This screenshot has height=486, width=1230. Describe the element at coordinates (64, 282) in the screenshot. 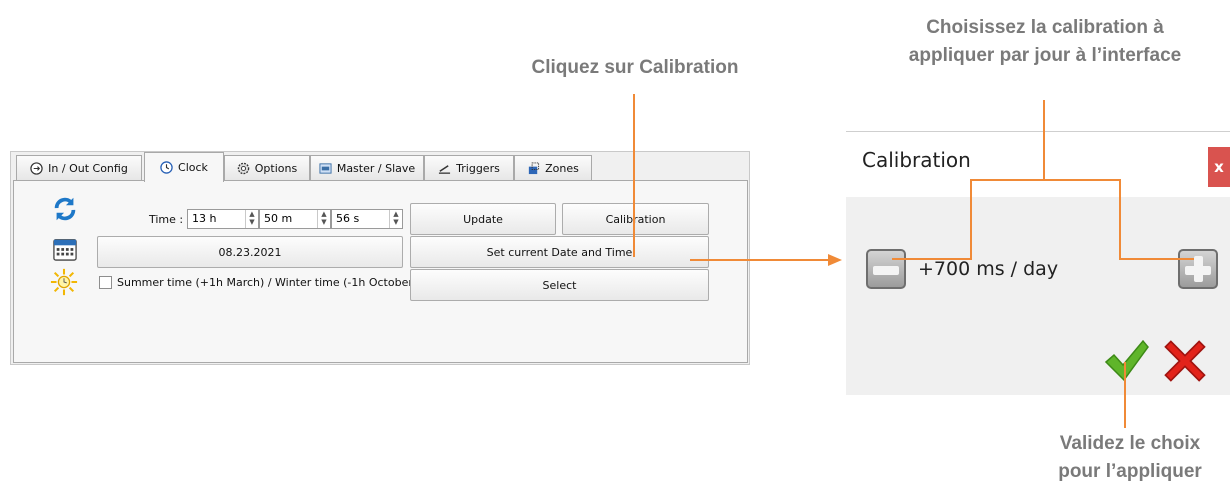

I see `sun-icon` at that location.